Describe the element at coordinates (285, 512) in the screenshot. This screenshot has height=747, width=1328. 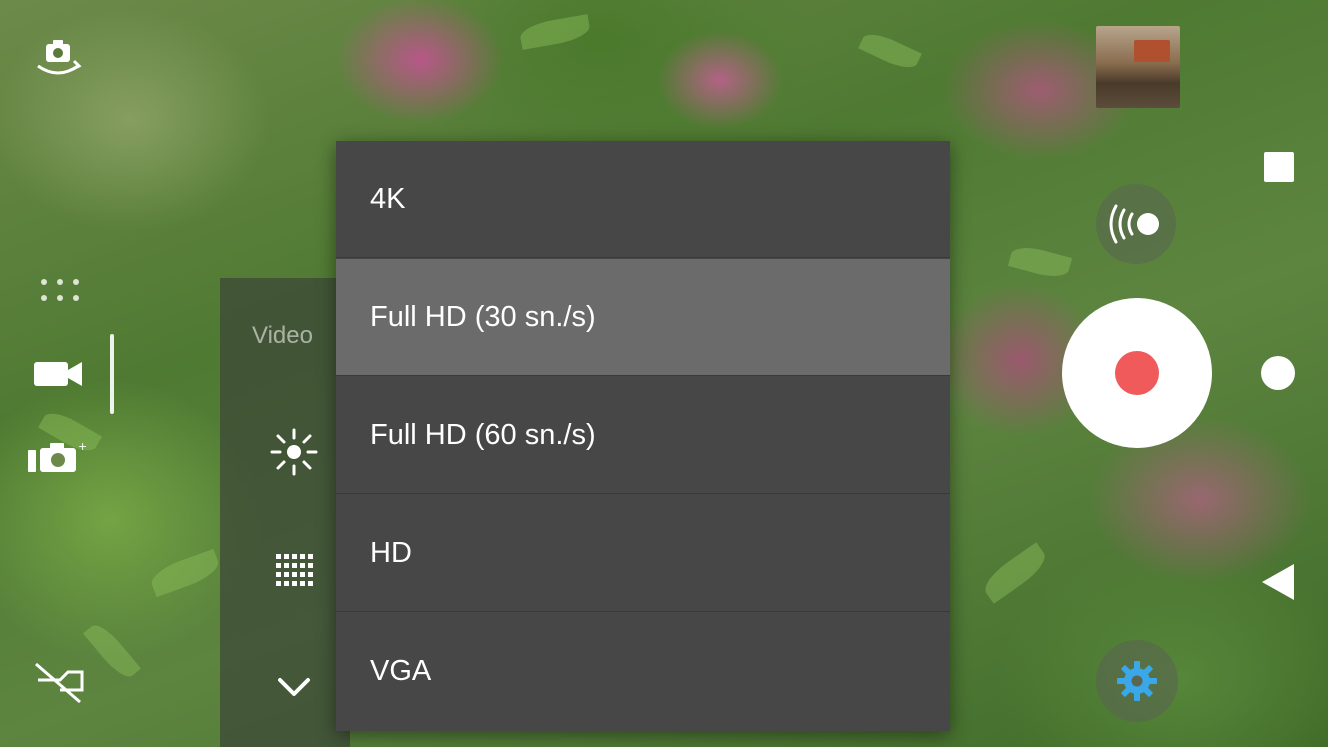
I see `video-settings-panel: Video` at that location.